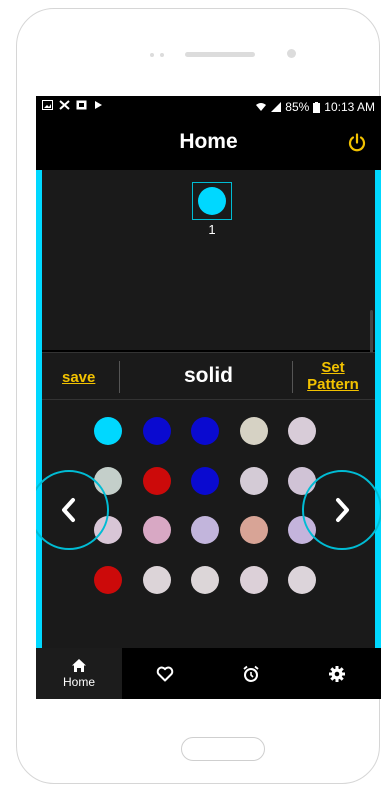  I want to click on pattern-mode-label: solid, so click(208, 375).